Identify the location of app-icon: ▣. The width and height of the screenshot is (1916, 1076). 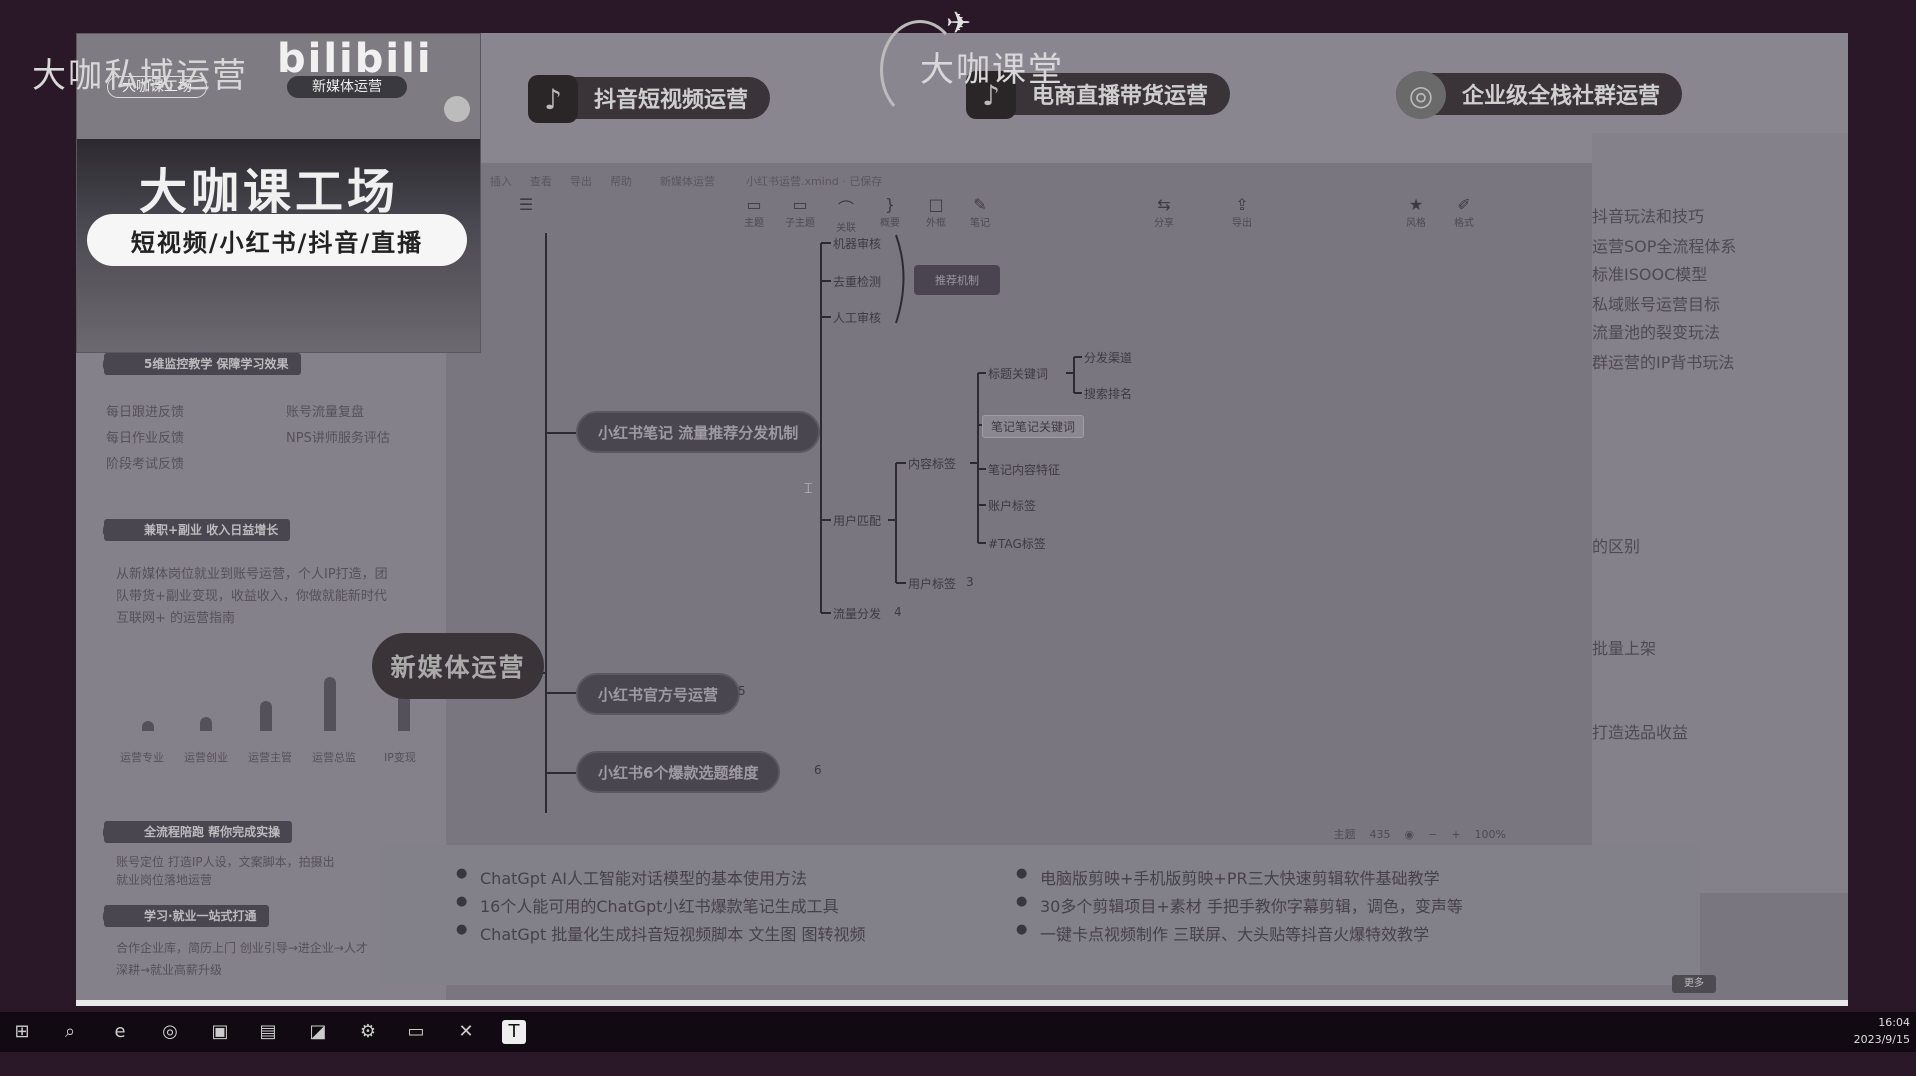
(220, 1032).